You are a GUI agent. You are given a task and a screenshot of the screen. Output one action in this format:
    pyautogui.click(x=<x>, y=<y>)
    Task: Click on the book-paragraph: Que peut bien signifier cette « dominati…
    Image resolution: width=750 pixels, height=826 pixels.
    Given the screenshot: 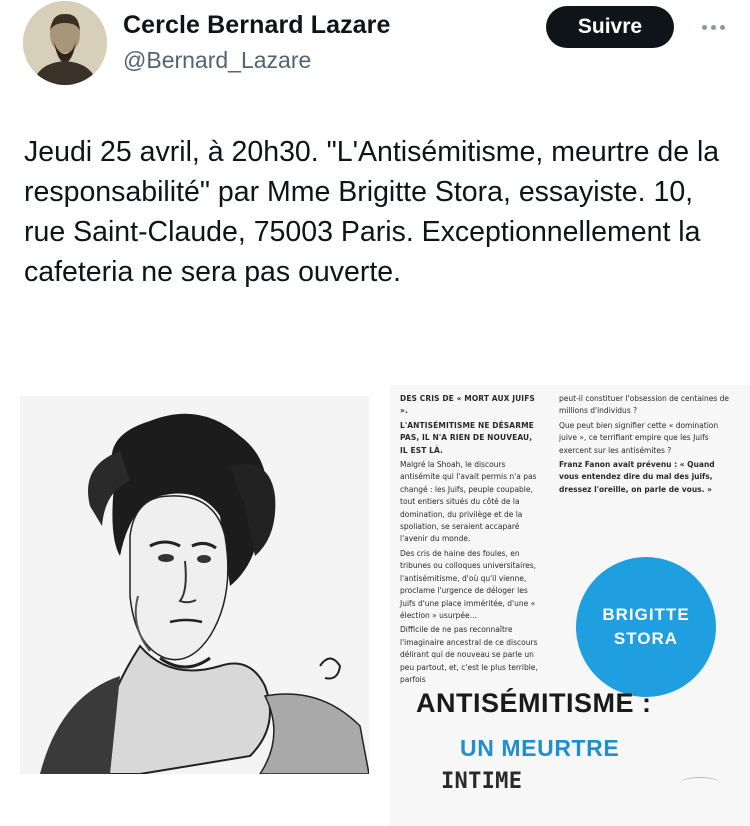 What is the action you would take?
    pyautogui.click(x=639, y=437)
    